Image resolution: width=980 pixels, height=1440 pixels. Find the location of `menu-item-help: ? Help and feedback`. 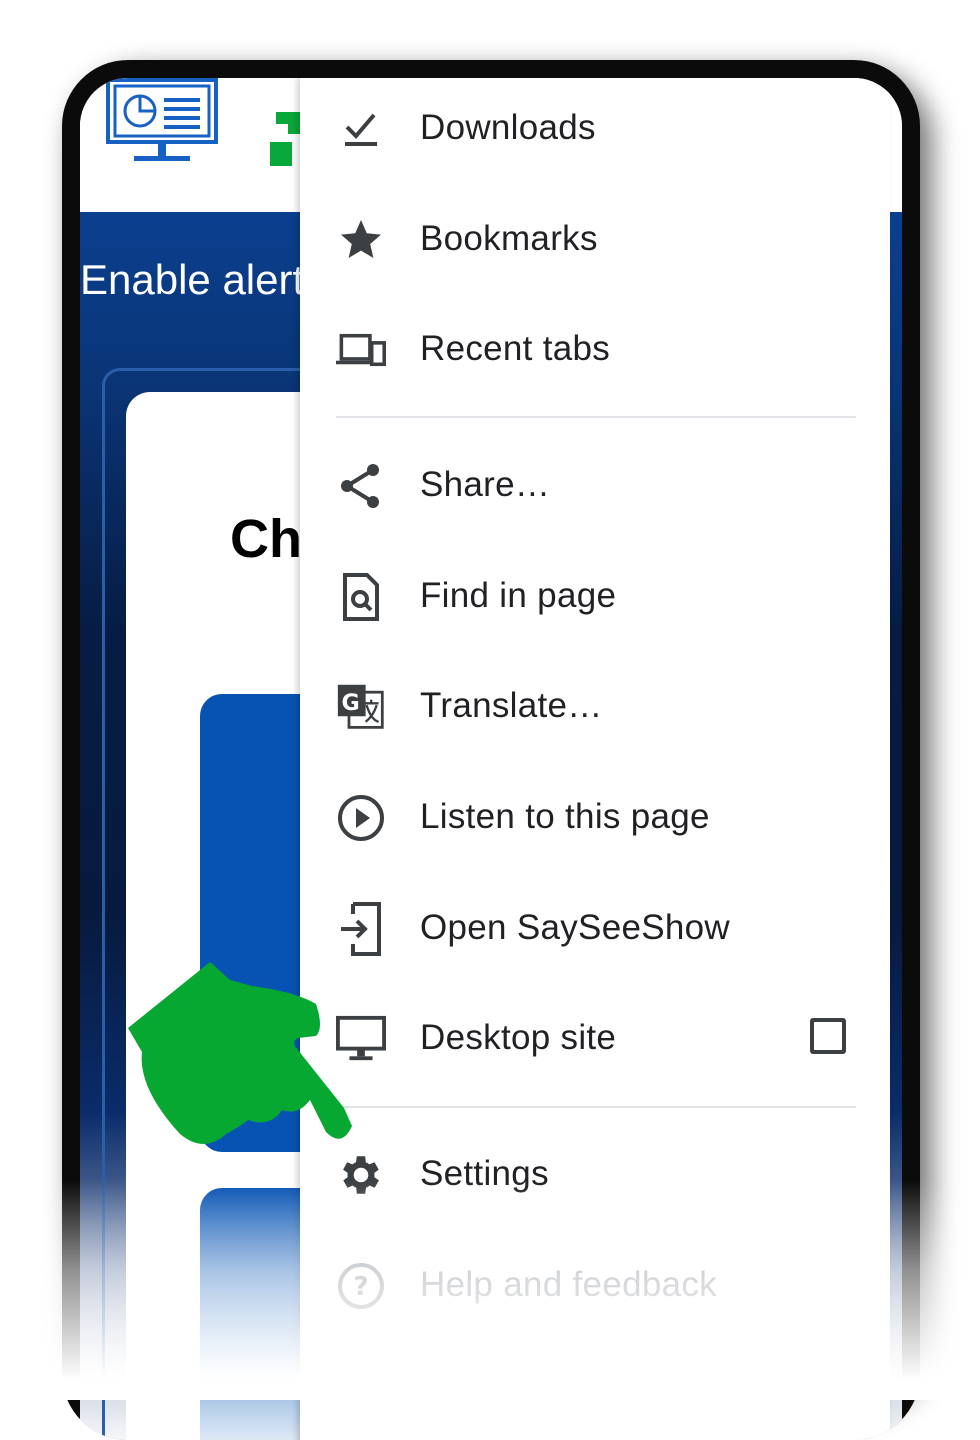

menu-item-help: ? Help and feedback is located at coordinates (595, 1285).